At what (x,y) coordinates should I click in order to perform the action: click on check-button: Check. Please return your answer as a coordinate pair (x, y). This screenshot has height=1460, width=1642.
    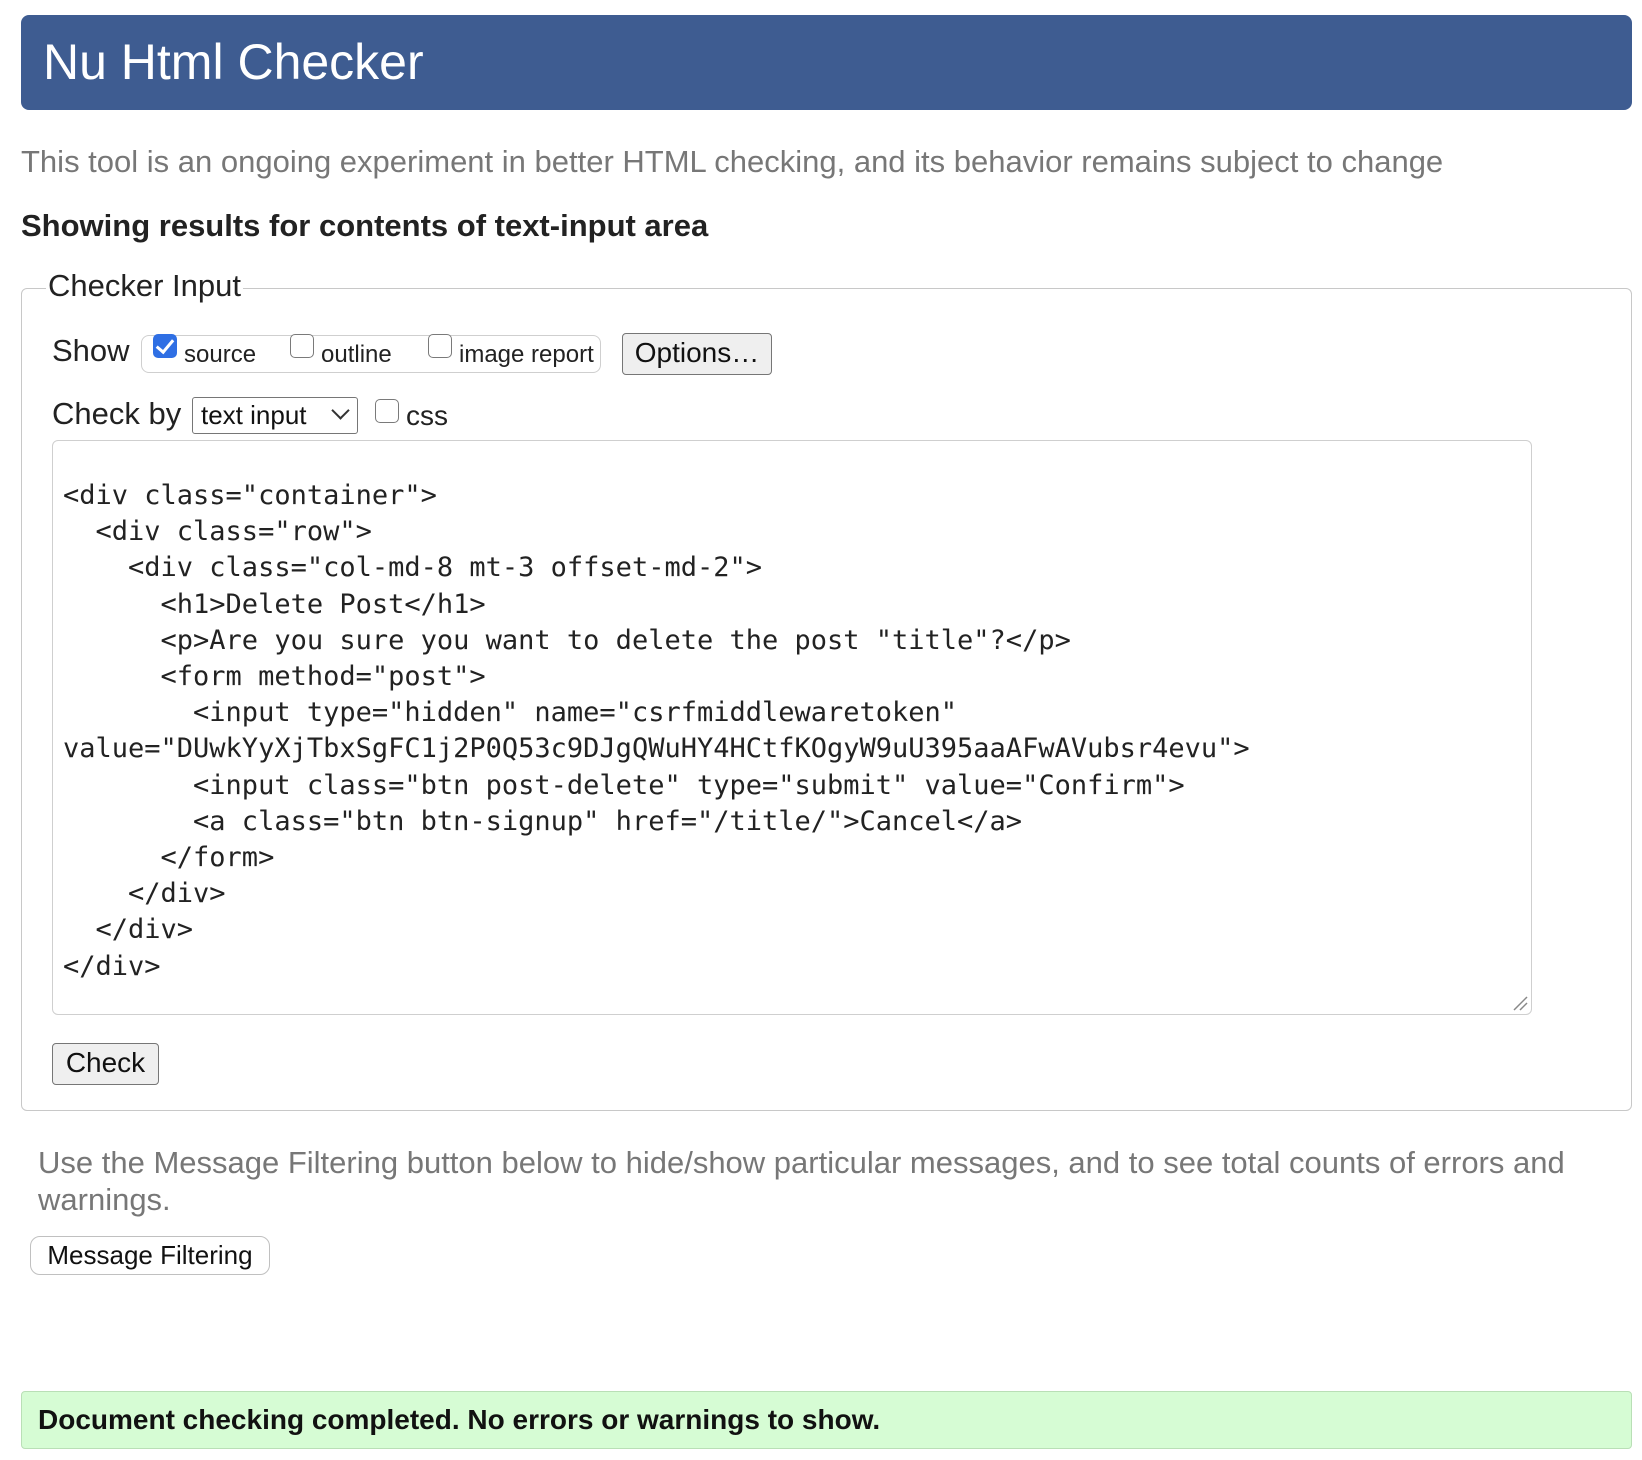
    Looking at the image, I should click on (105, 1064).